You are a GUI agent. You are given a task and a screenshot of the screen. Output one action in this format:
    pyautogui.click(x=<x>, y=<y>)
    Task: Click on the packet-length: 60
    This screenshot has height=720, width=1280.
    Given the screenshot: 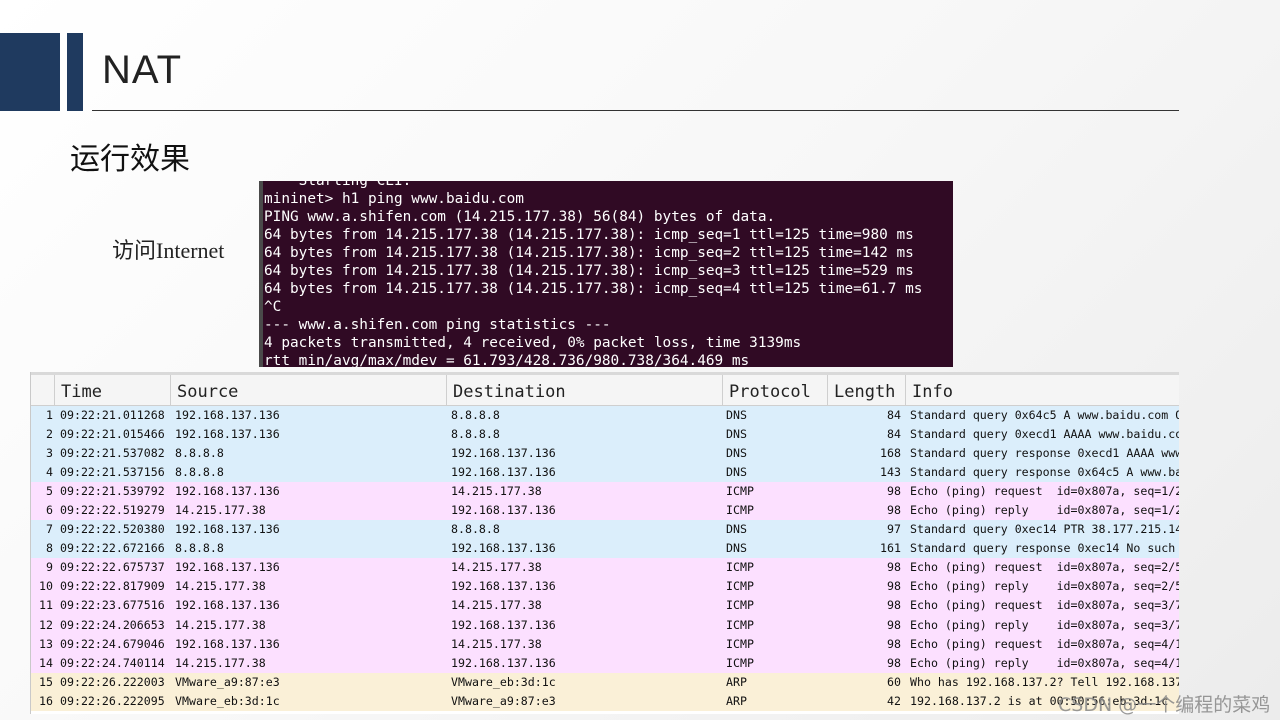 What is the action you would take?
    pyautogui.click(x=894, y=681)
    